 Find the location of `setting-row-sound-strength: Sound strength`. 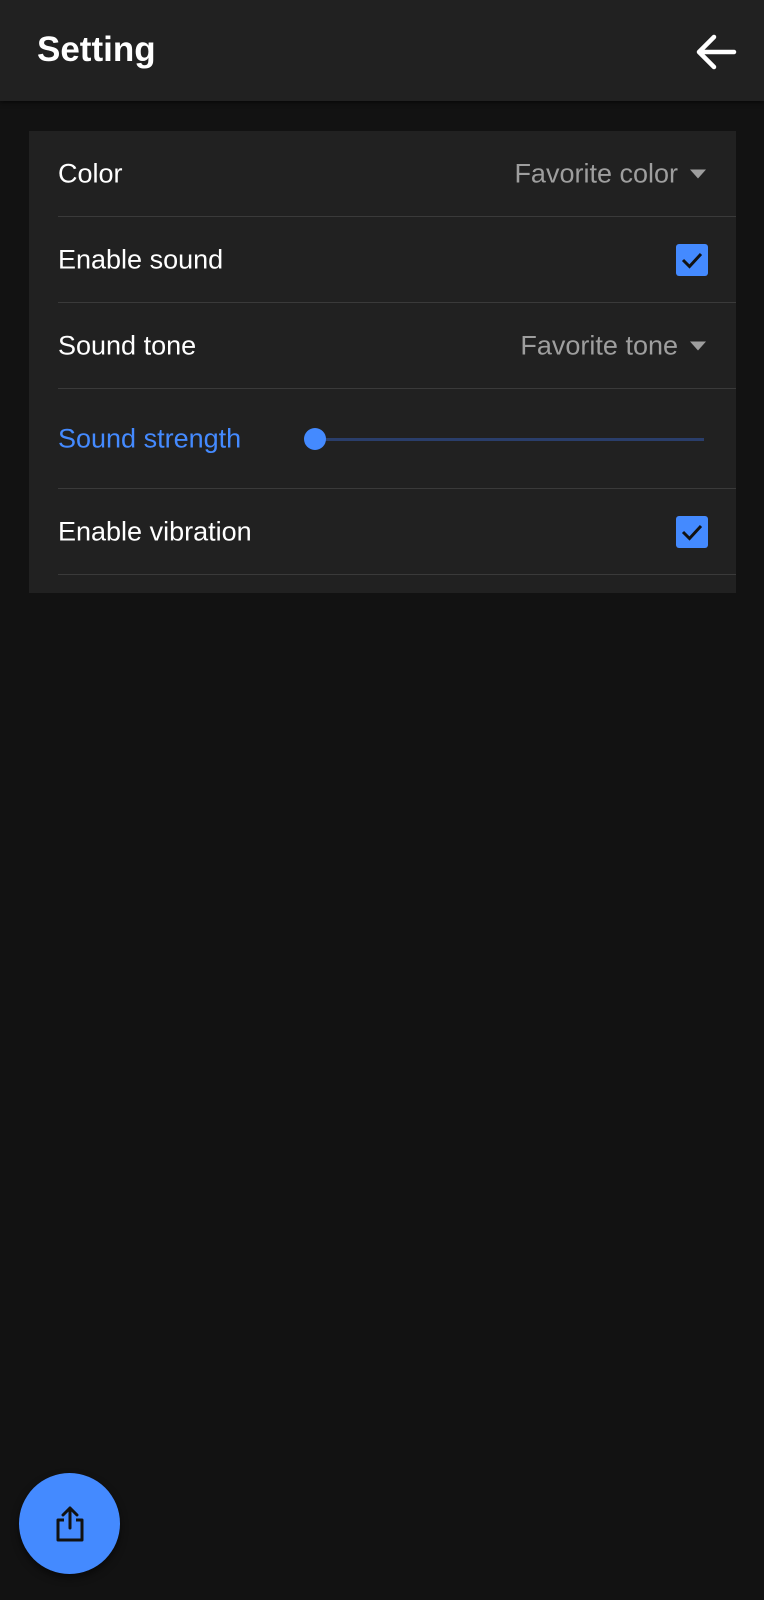

setting-row-sound-strength: Sound strength is located at coordinates (382, 439).